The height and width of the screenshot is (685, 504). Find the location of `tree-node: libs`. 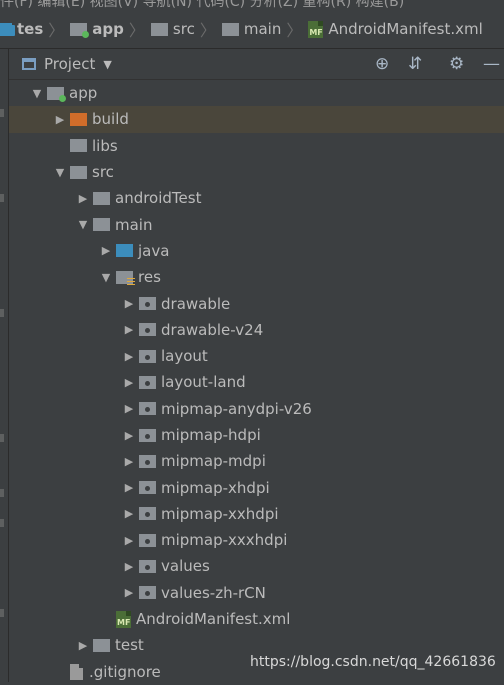

tree-node: libs is located at coordinates (256, 146).